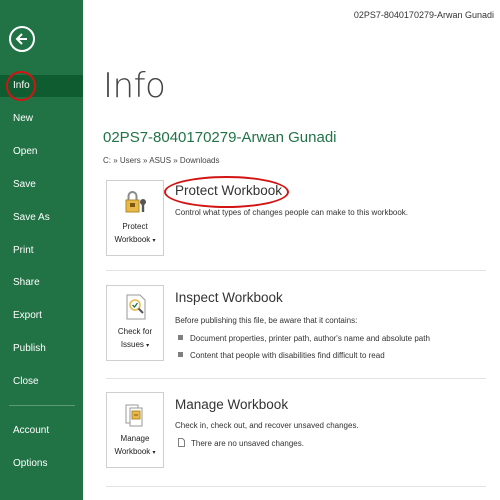 Image resolution: width=500 pixels, height=500 pixels. I want to click on back-button, so click(22, 39).